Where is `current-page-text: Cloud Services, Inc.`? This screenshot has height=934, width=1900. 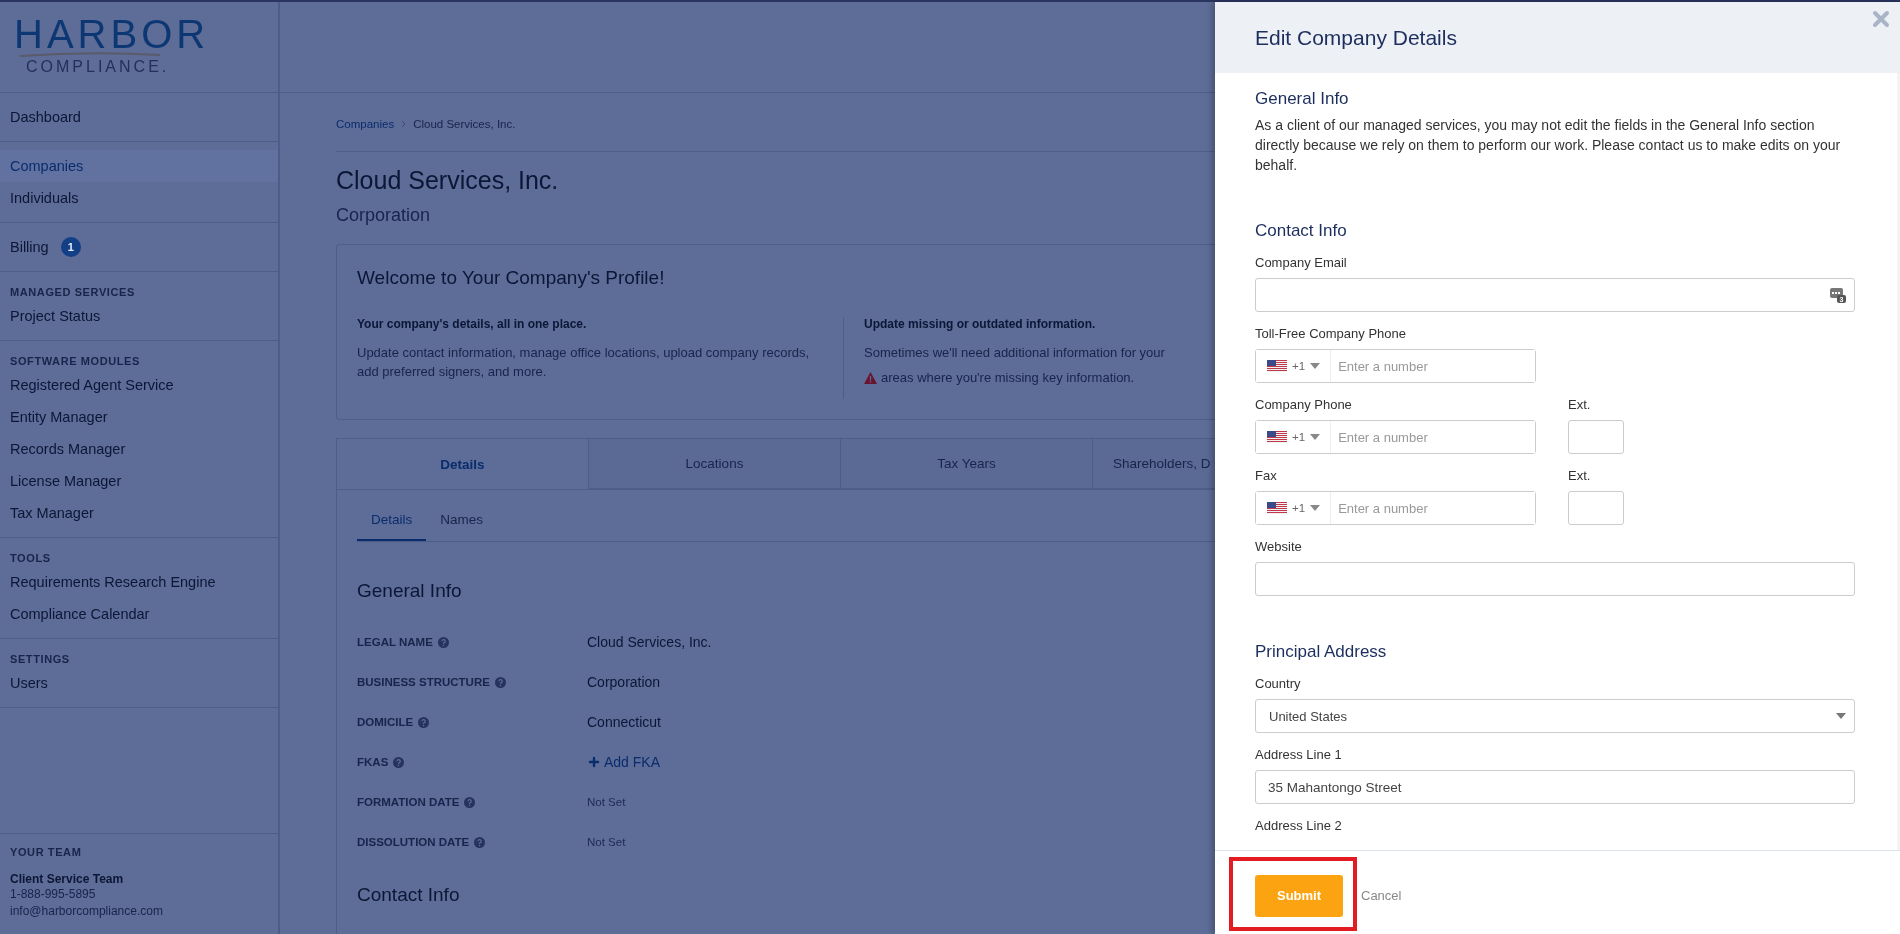 current-page-text: Cloud Services, Inc. is located at coordinates (464, 124).